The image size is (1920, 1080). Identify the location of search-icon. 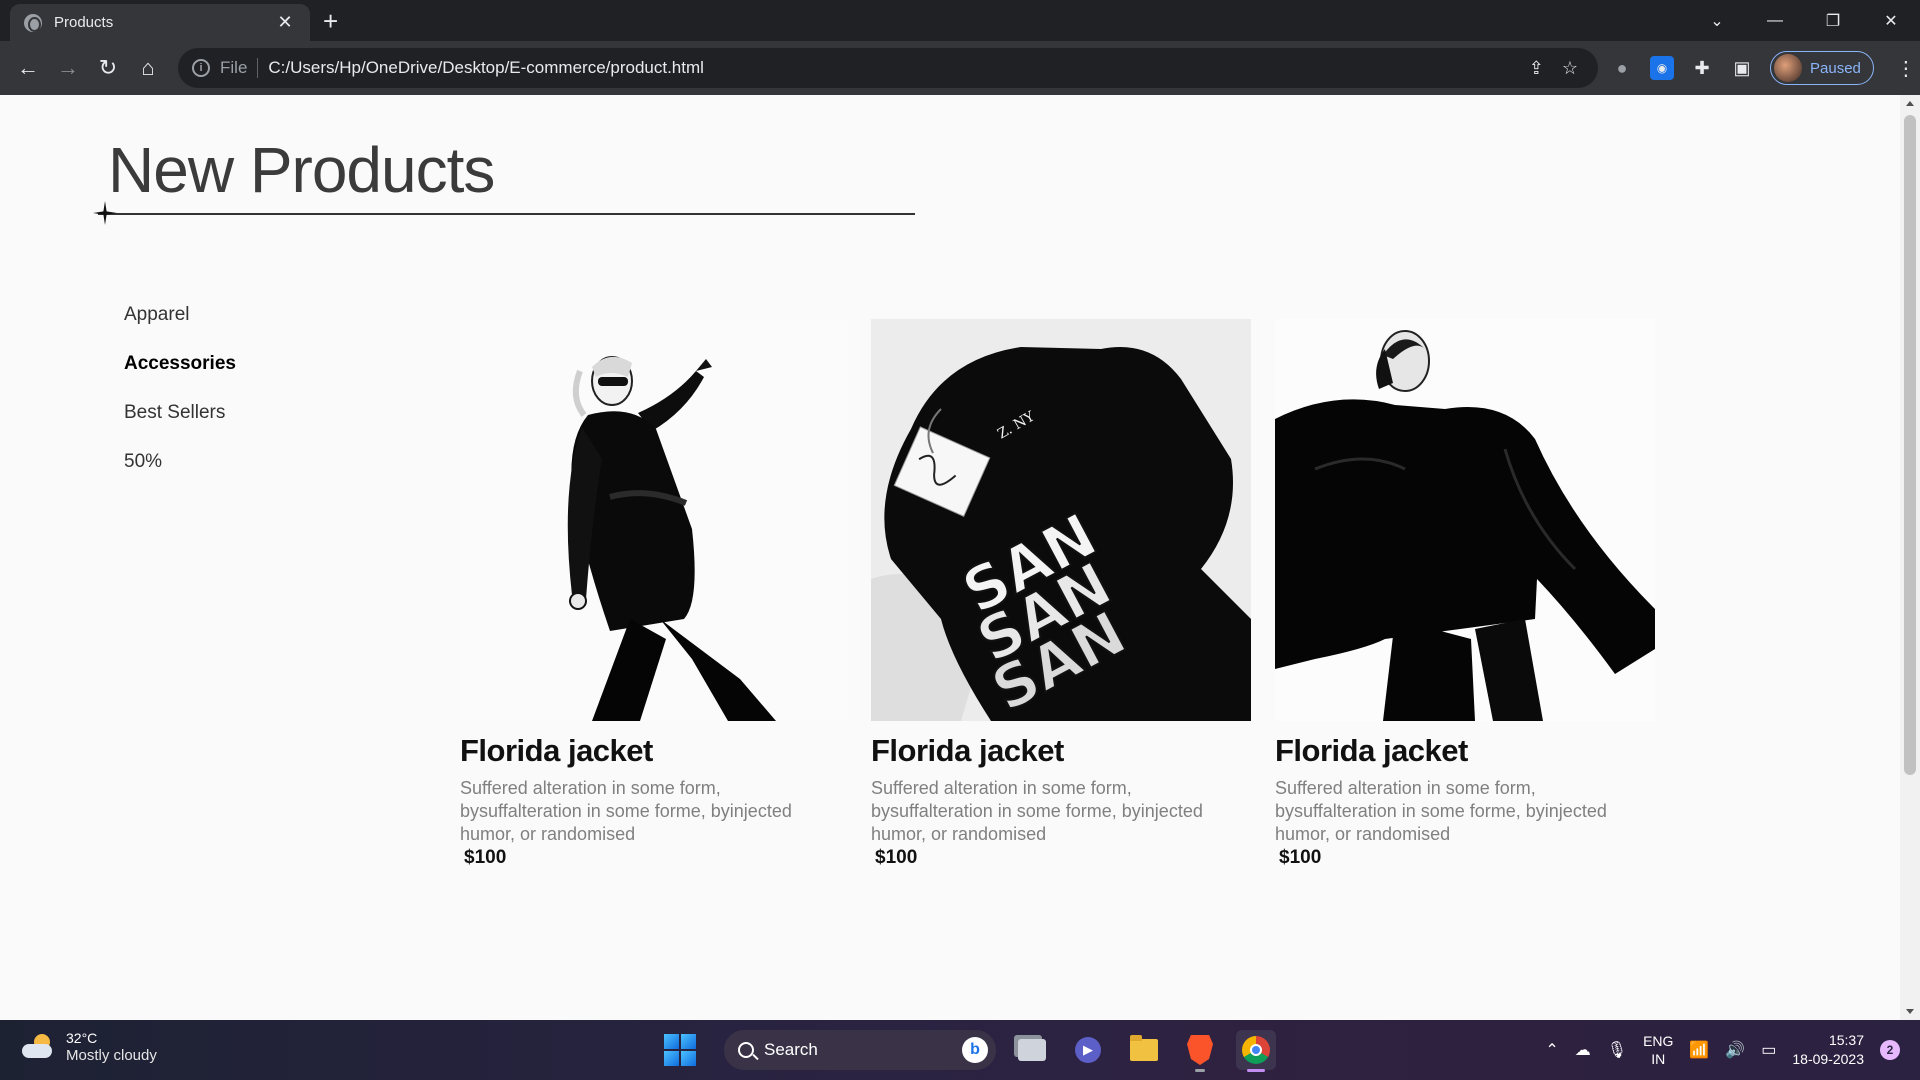
(746, 1050).